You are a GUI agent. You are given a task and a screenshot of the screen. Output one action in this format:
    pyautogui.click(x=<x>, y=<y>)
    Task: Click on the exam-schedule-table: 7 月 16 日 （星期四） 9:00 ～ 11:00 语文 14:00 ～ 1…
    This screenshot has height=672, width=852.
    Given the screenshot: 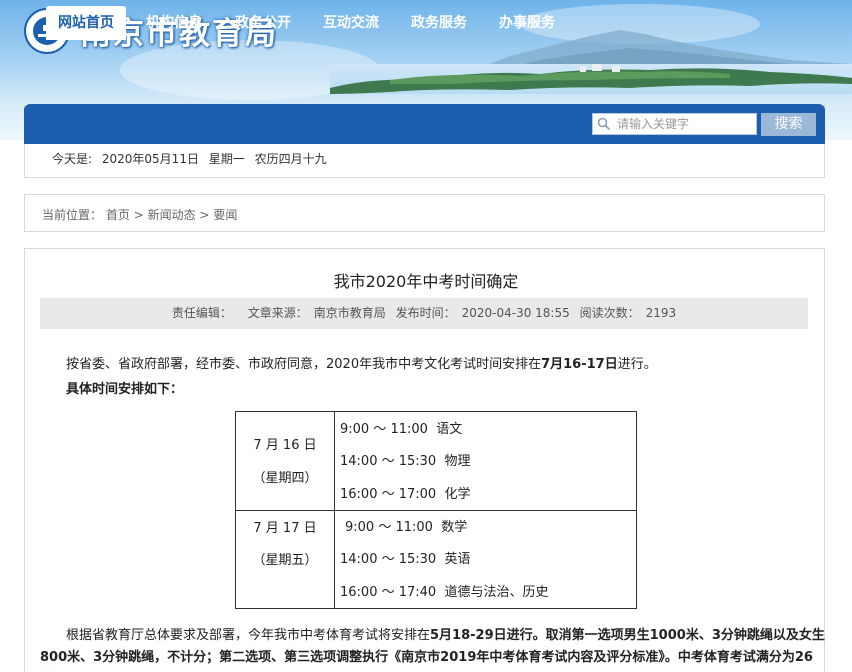 What is the action you would take?
    pyautogui.click(x=436, y=510)
    